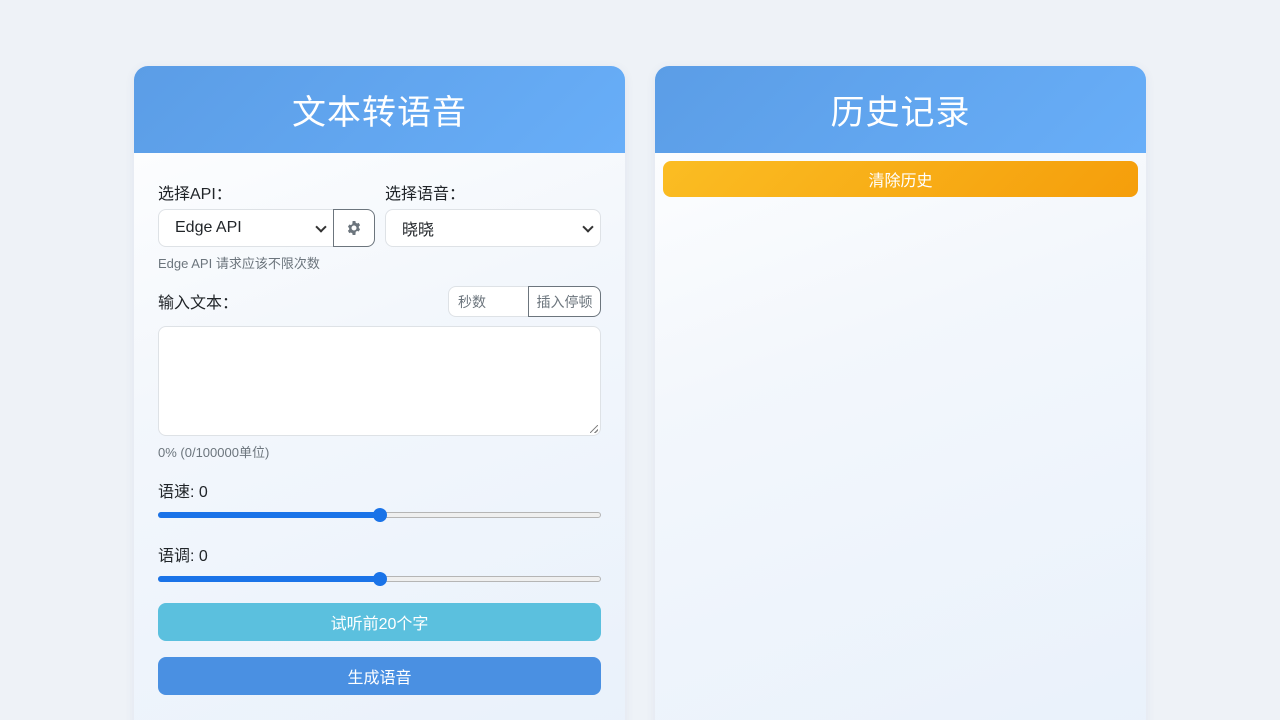 Image resolution: width=1280 pixels, height=720 pixels. What do you see at coordinates (379, 622) in the screenshot?
I see `preview-button: 试听前20个字` at bounding box center [379, 622].